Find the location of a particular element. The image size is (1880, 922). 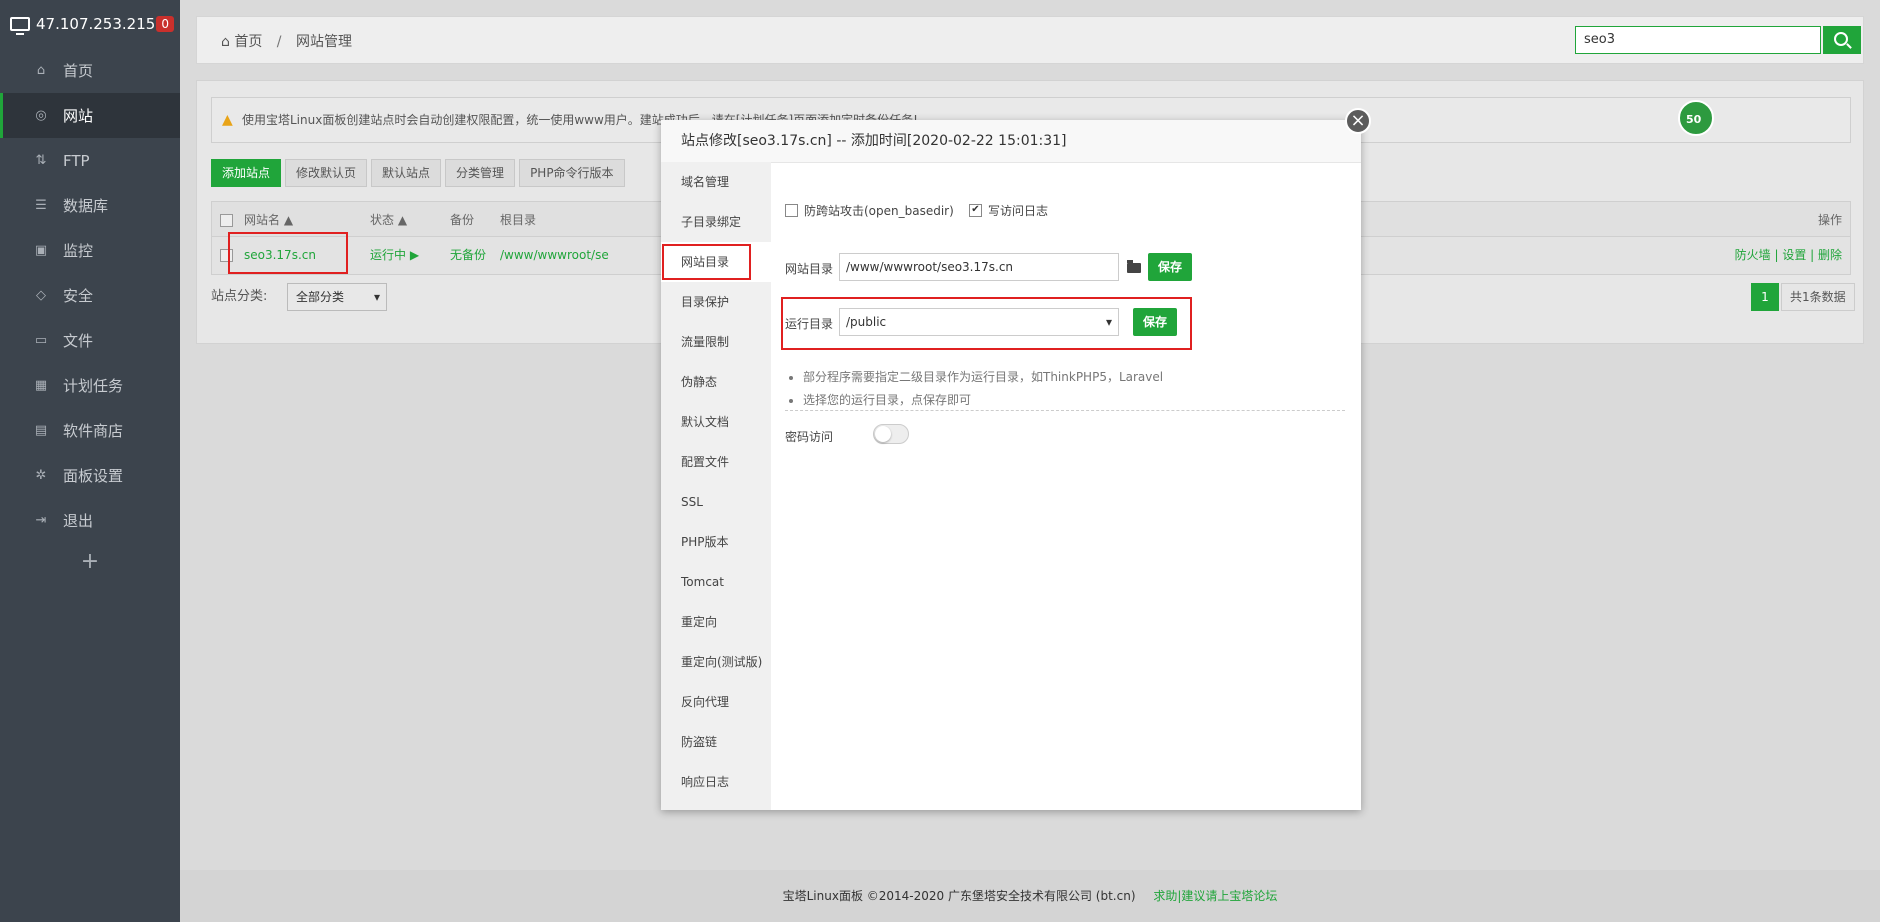

site-dir-input: /www/wwwroot/seo3.17s.cn is located at coordinates (979, 267).